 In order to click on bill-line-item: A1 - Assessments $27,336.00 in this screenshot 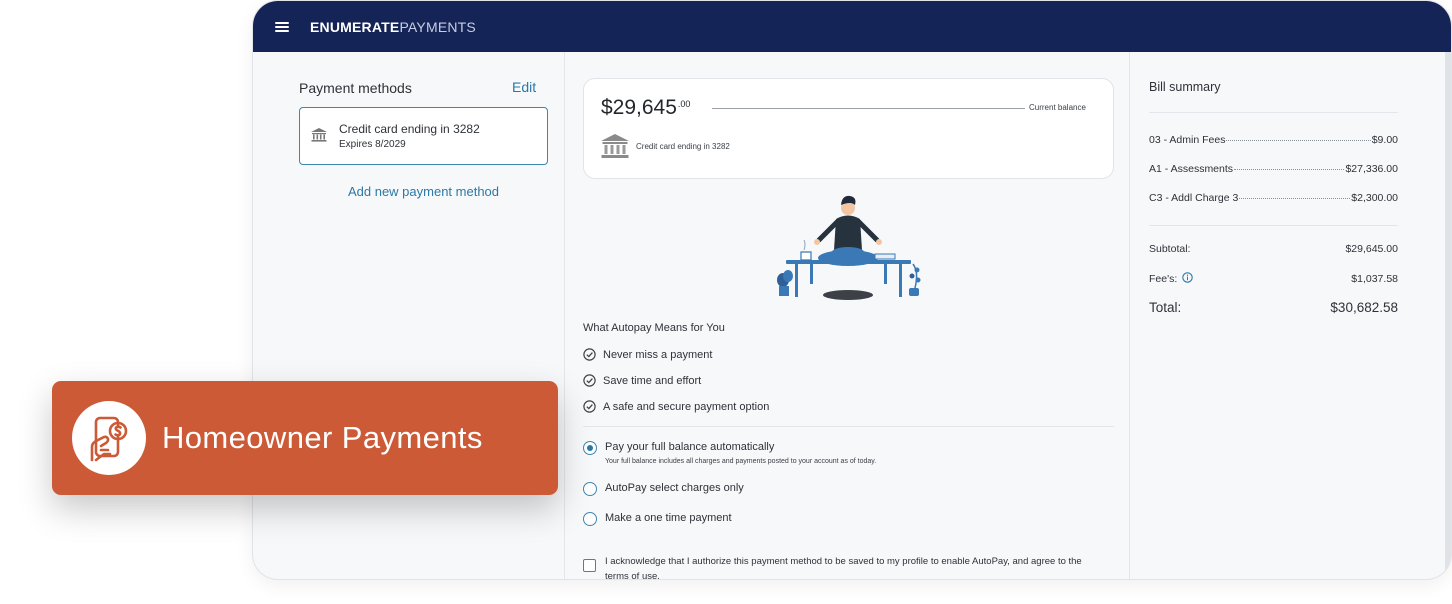, I will do `click(1273, 169)`.